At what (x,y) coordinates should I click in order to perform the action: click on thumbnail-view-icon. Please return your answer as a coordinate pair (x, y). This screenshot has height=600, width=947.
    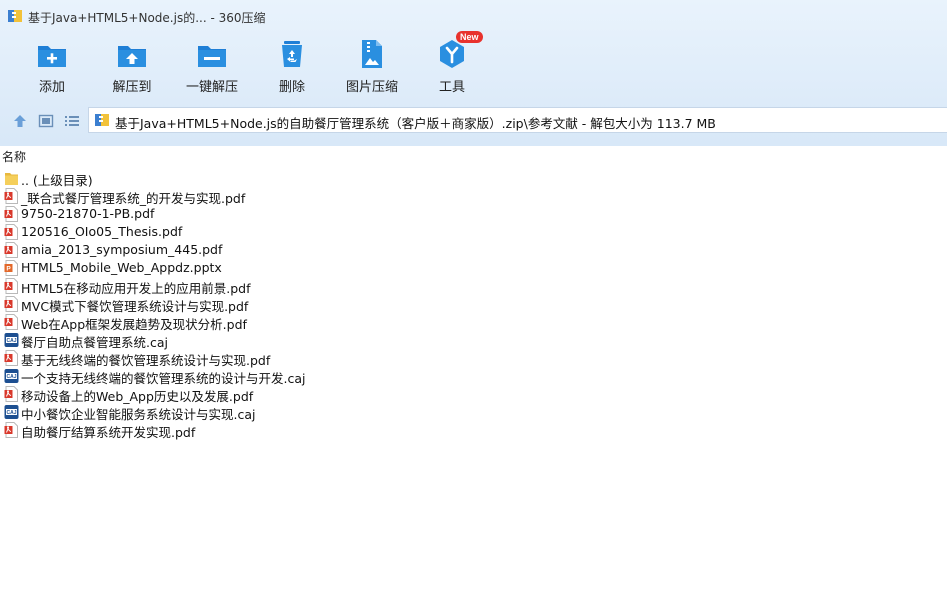
    Looking at the image, I should click on (46, 121).